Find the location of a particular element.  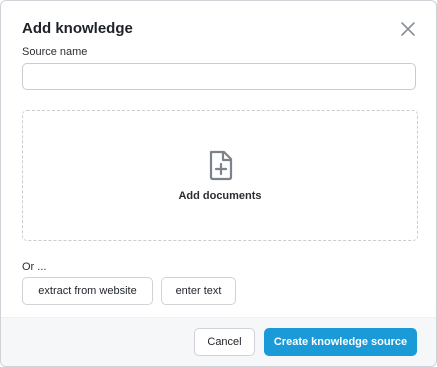

source-name-label: Source name is located at coordinates (55, 52).